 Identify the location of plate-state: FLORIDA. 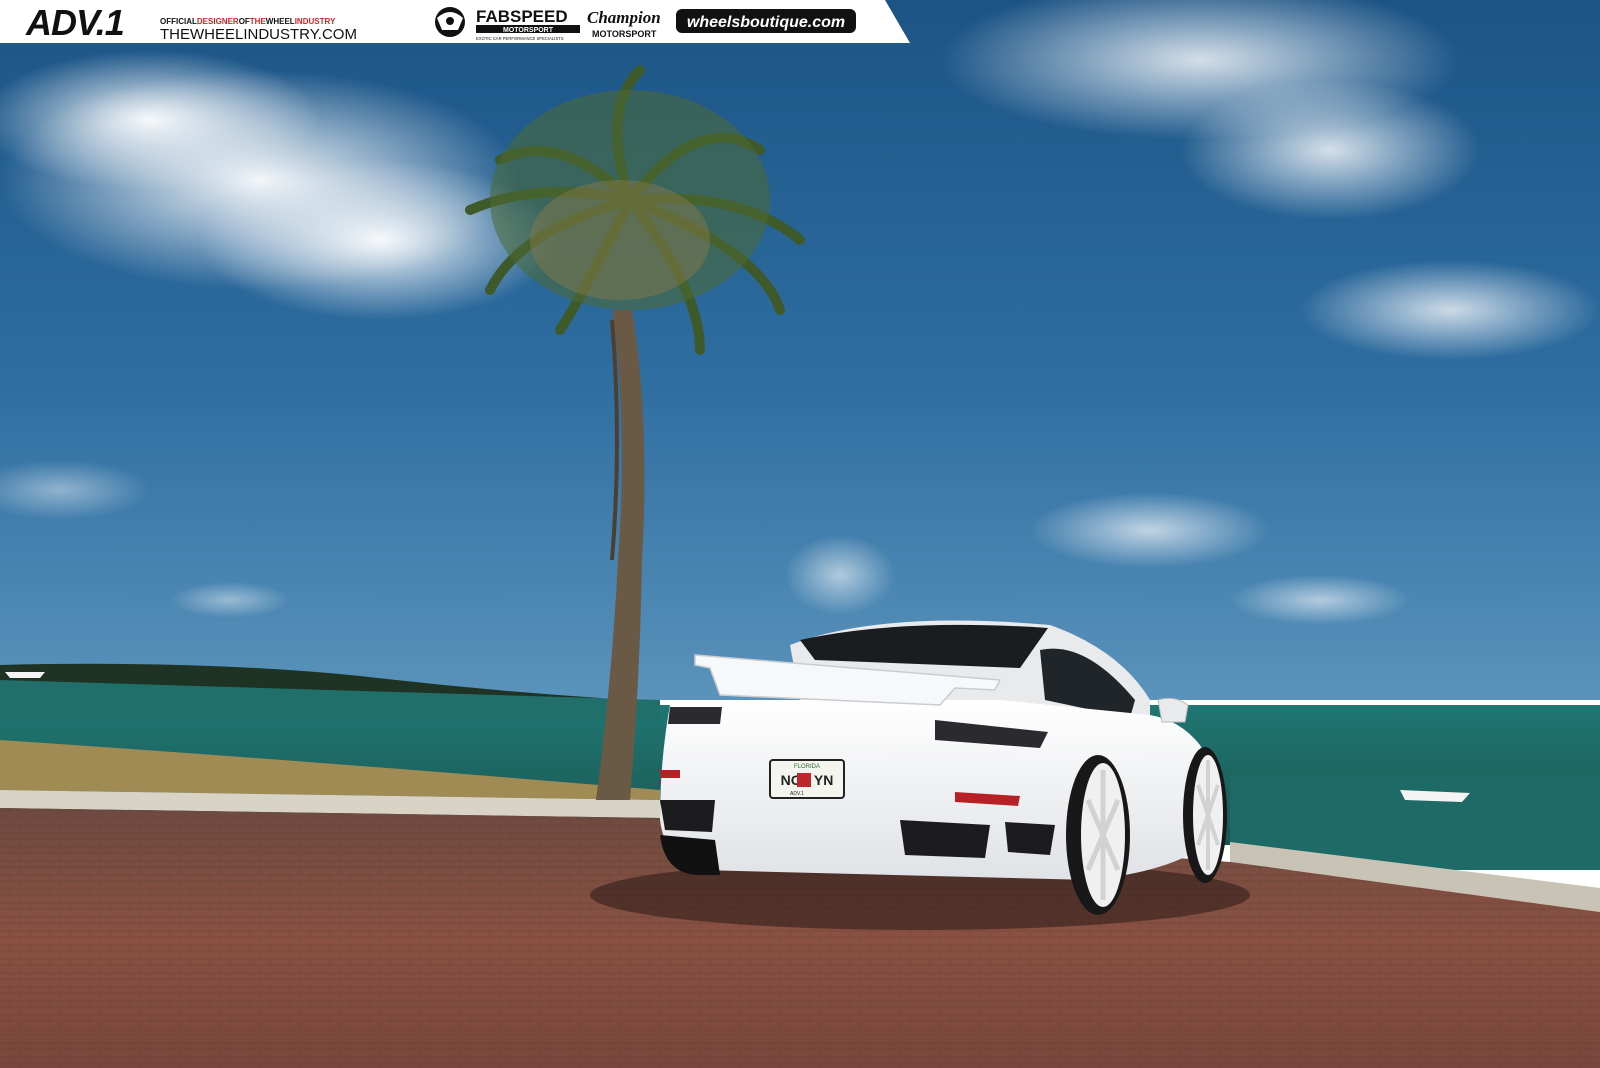
(807, 767).